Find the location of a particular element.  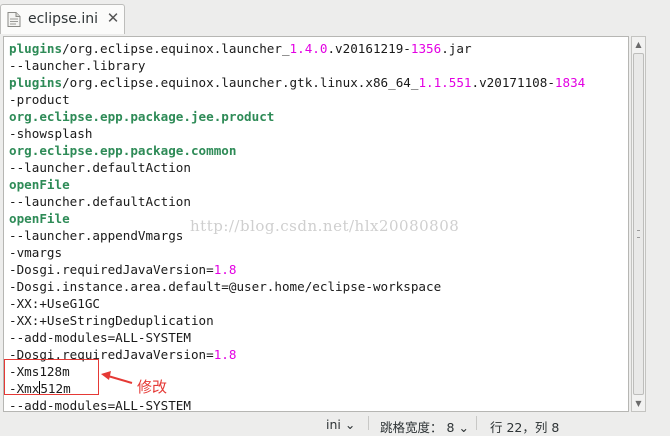

code-line: org.eclipse.epp.package.common is located at coordinates (297, 150).